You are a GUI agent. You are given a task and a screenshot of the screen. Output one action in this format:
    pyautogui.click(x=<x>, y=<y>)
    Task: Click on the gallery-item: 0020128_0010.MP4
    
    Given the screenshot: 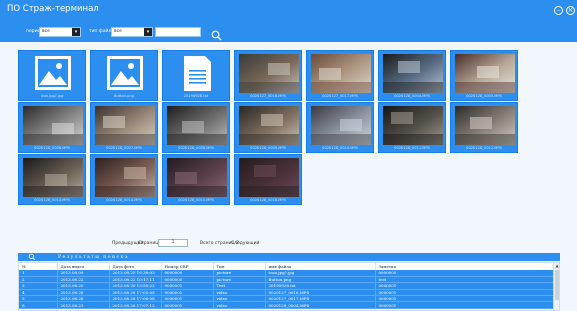 What is the action you would take?
    pyautogui.click(x=340, y=127)
    